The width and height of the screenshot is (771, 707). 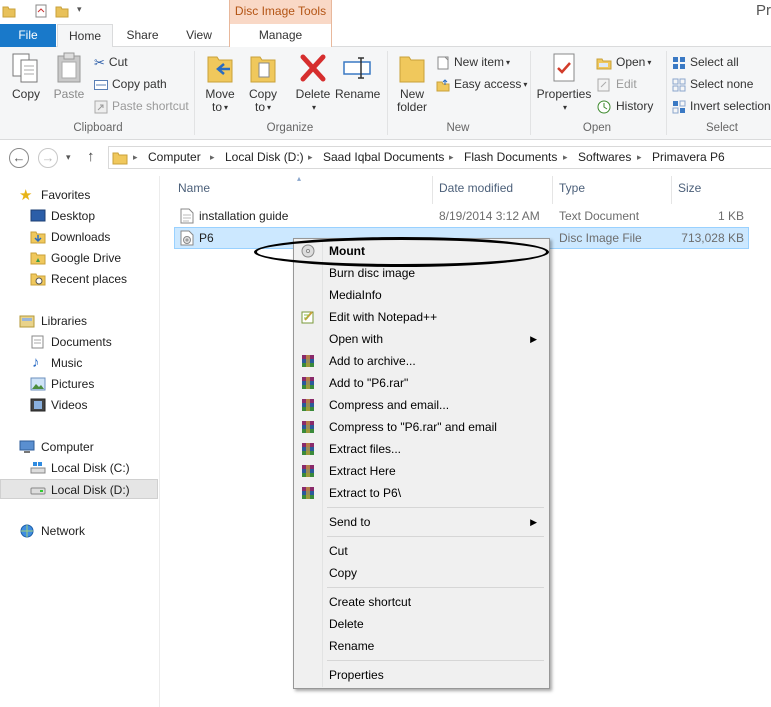 What do you see at coordinates (79, 216) in the screenshot?
I see `nav-item-desktop: Desktop` at bounding box center [79, 216].